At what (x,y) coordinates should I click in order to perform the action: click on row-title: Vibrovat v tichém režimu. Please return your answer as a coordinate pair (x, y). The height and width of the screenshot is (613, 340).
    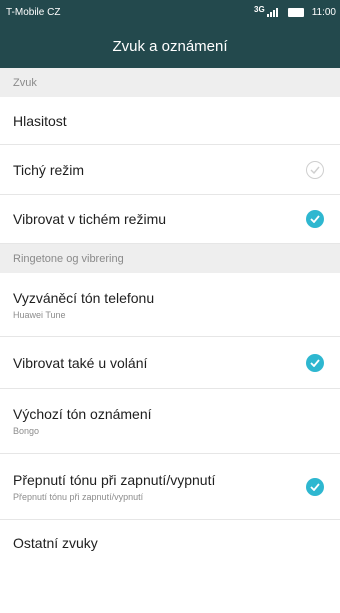
    Looking at the image, I should click on (90, 219).